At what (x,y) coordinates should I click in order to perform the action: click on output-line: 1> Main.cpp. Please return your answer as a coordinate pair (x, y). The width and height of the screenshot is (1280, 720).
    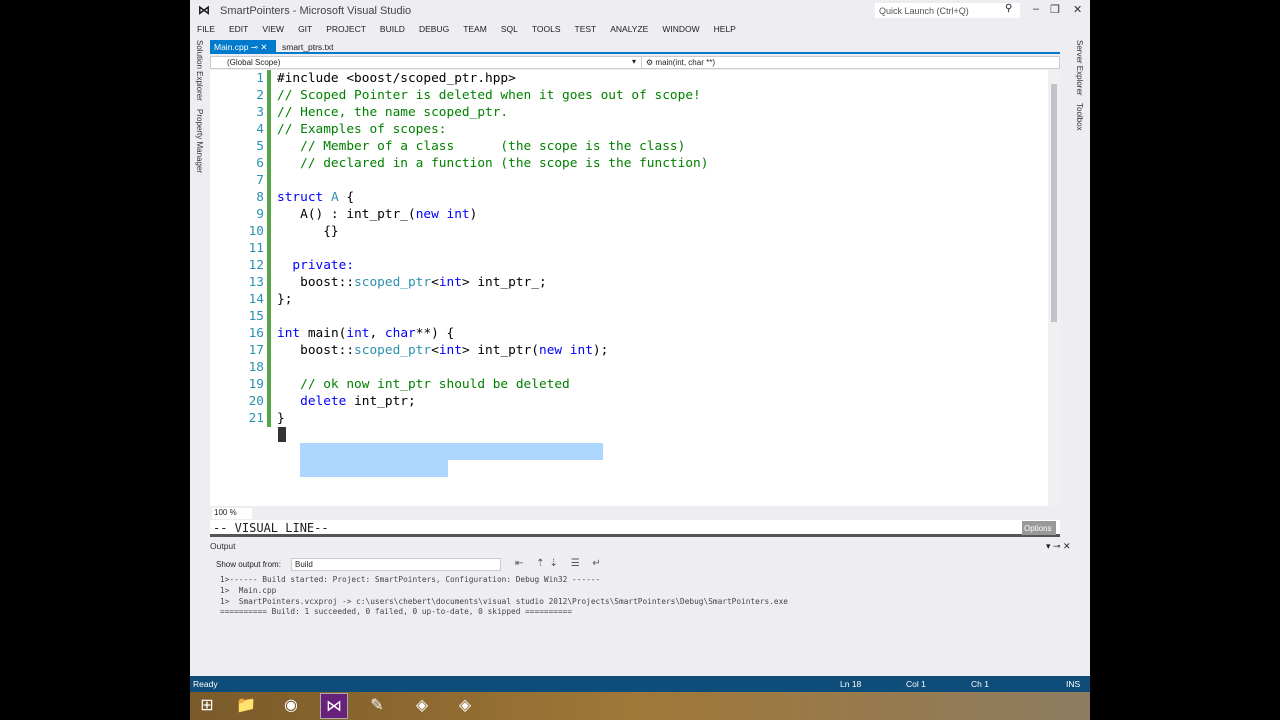
    Looking at the image, I should click on (248, 590).